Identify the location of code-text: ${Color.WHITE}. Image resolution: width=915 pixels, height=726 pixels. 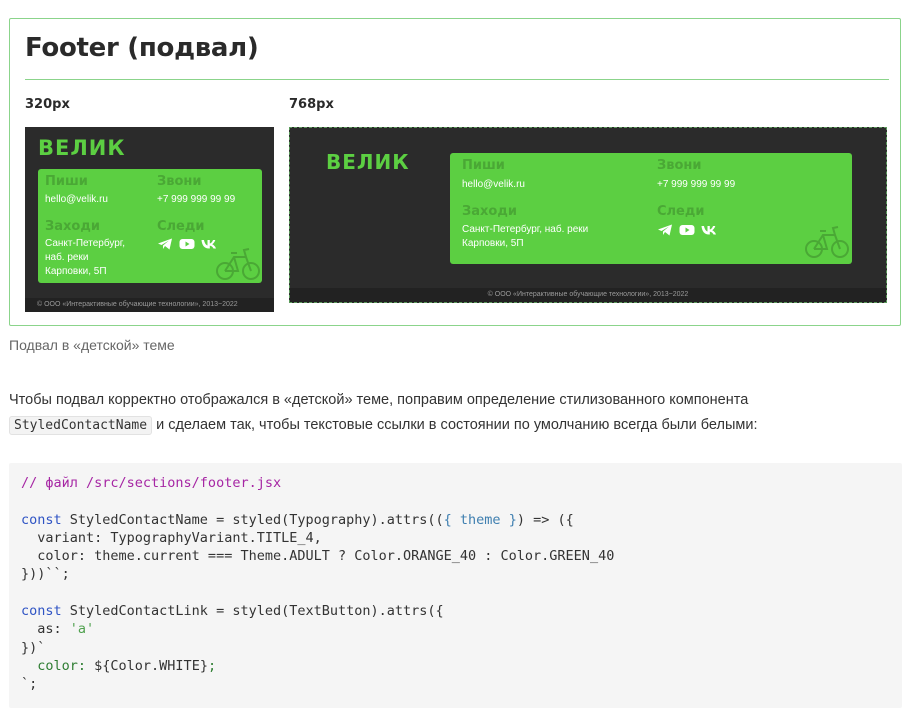
(151, 665).